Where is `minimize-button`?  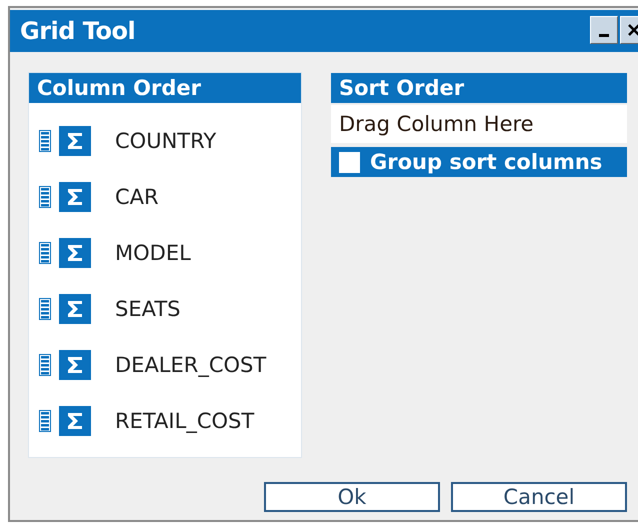 minimize-button is located at coordinates (604, 30).